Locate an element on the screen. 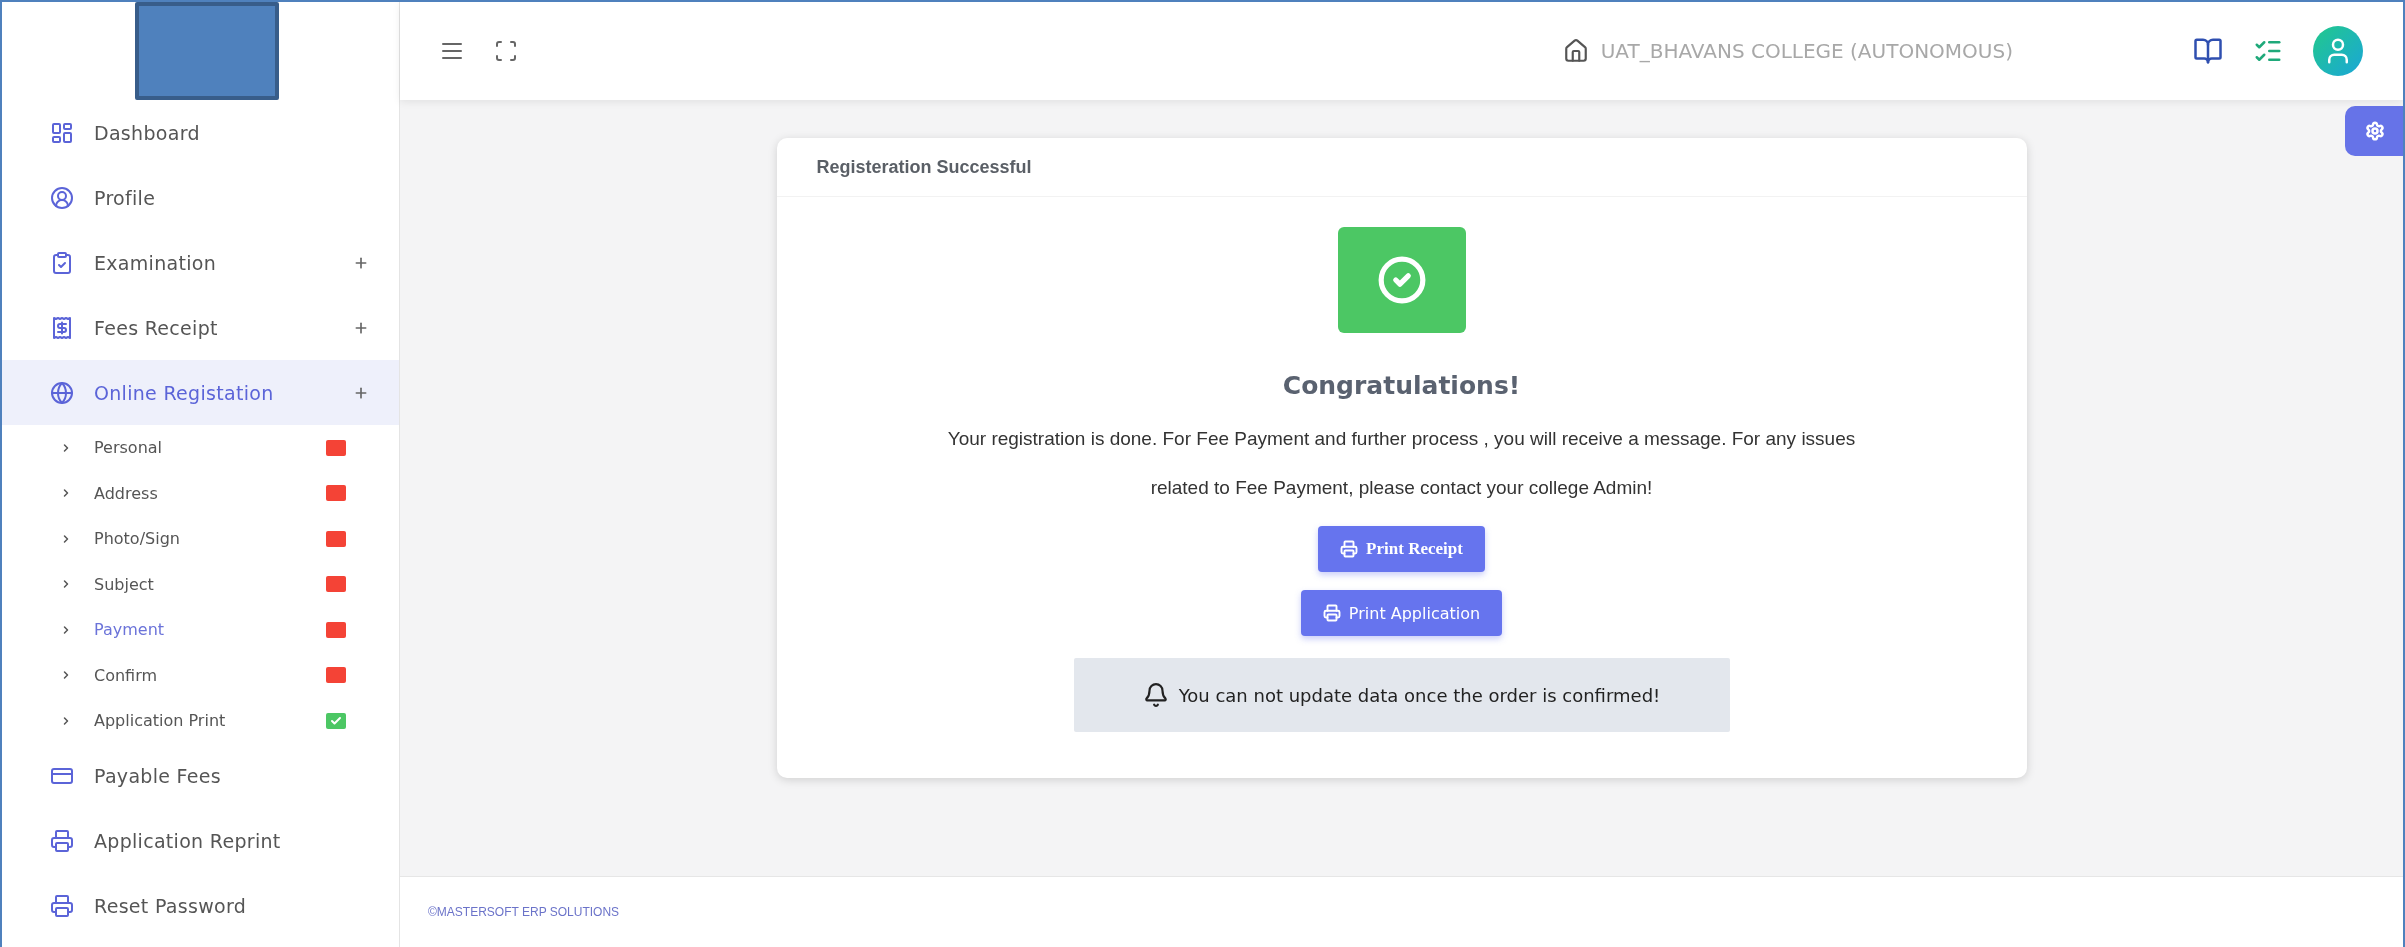 The height and width of the screenshot is (947, 2405). success-message: Your registration is done. For Fee Payment and further process , you will receive a message. For any issues related to Fee Payment, please contact your college Admin! is located at coordinates (1401, 463).